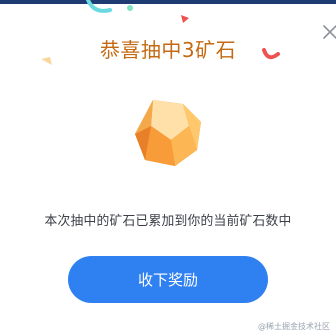 Image resolution: width=336 pixels, height=336 pixels. I want to click on close-icon, so click(329, 32).